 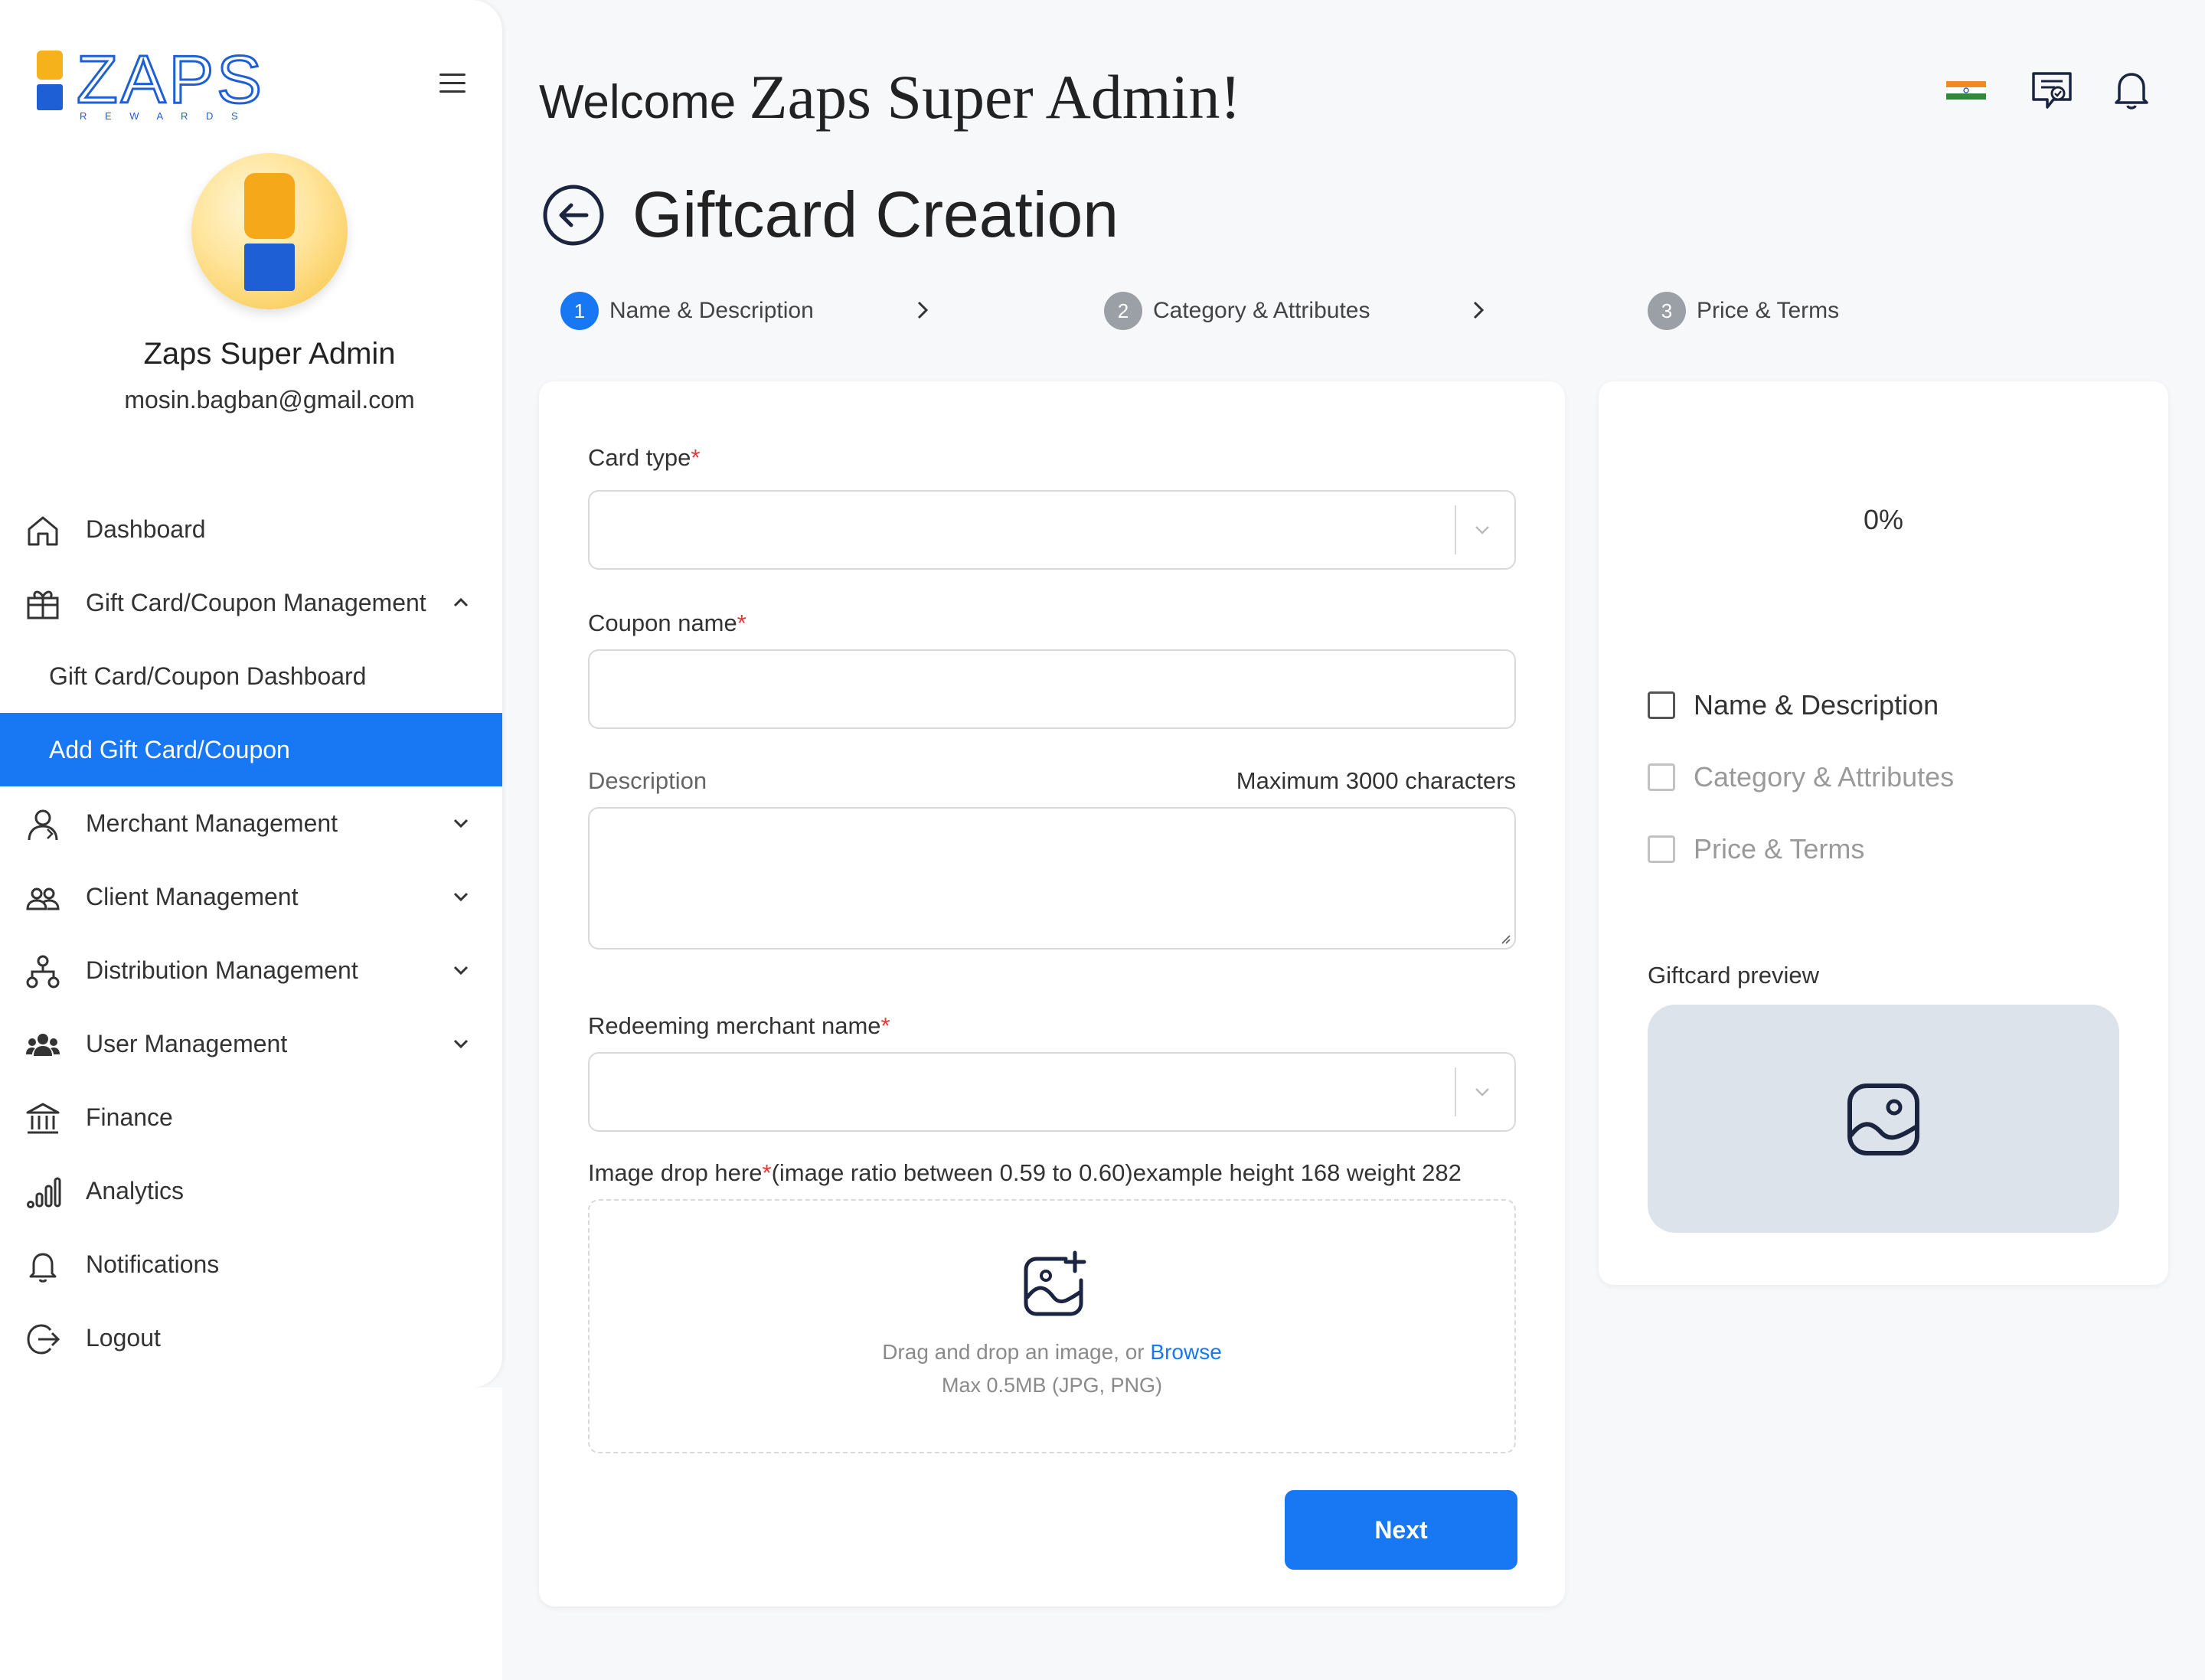 What do you see at coordinates (1052, 530) in the screenshot?
I see `card-type-select` at bounding box center [1052, 530].